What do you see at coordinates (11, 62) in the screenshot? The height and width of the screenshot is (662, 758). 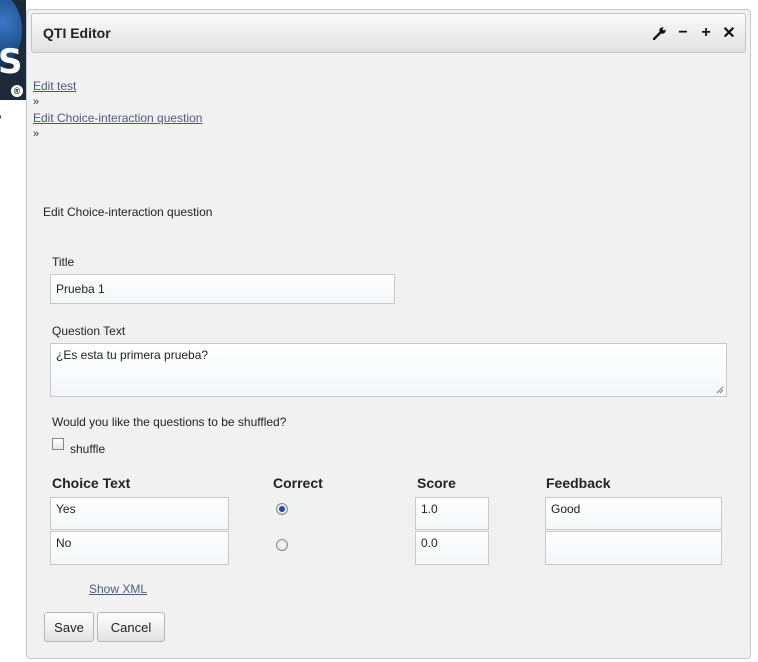 I see `logo-letter: S` at bounding box center [11, 62].